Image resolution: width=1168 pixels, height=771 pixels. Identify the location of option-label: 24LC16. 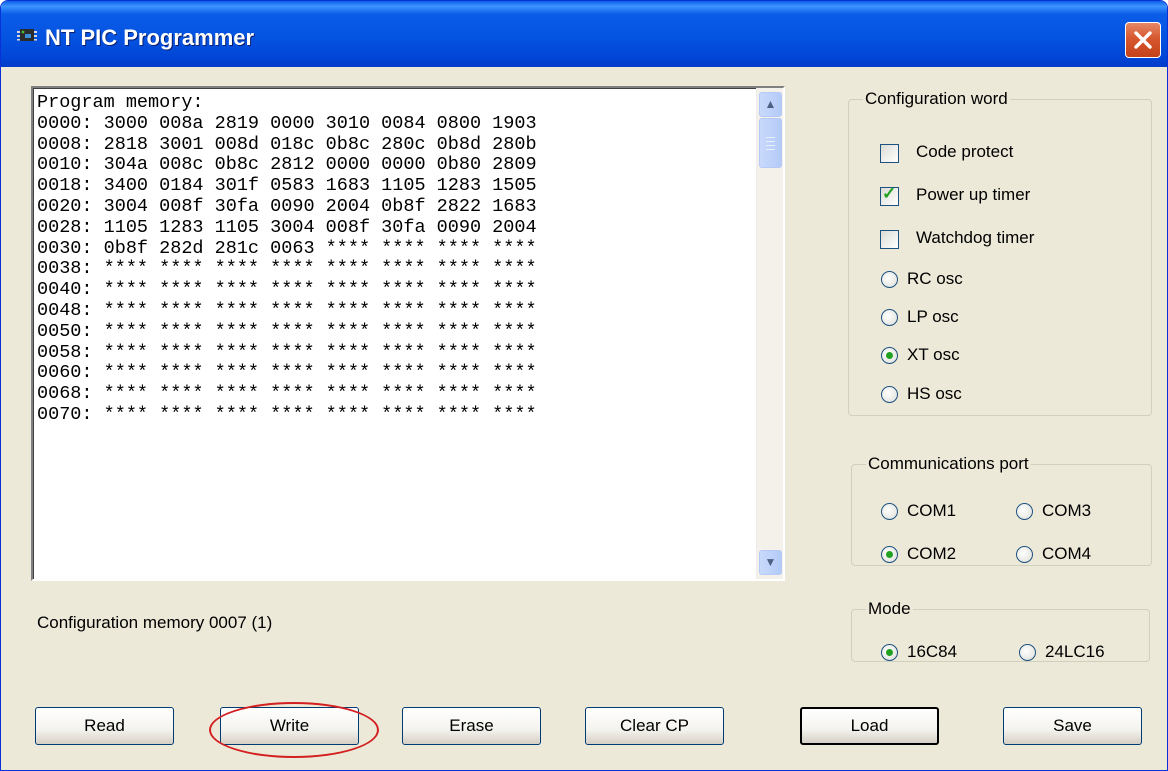
(1075, 651).